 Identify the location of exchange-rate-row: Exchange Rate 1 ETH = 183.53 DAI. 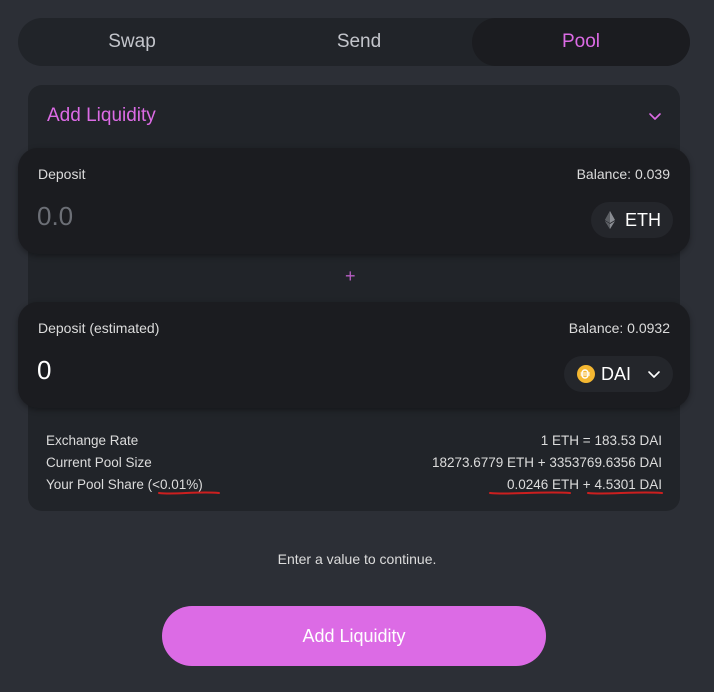
(354, 443).